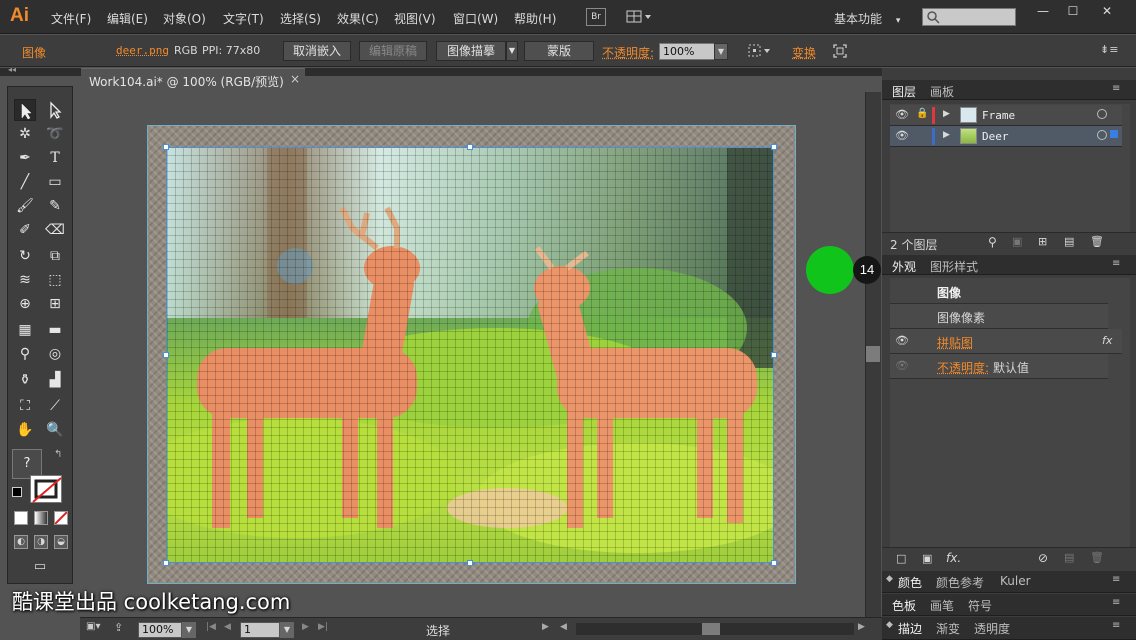  I want to click on tab-gradient: 渐变, so click(948, 628).